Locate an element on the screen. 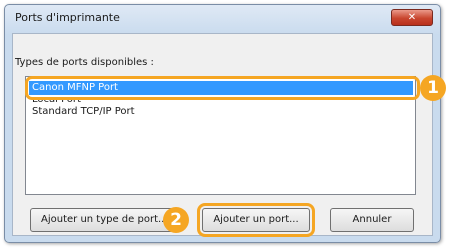 Image resolution: width=462 pixels, height=249 pixels. step-2-callout: 2 is located at coordinates (176, 220).